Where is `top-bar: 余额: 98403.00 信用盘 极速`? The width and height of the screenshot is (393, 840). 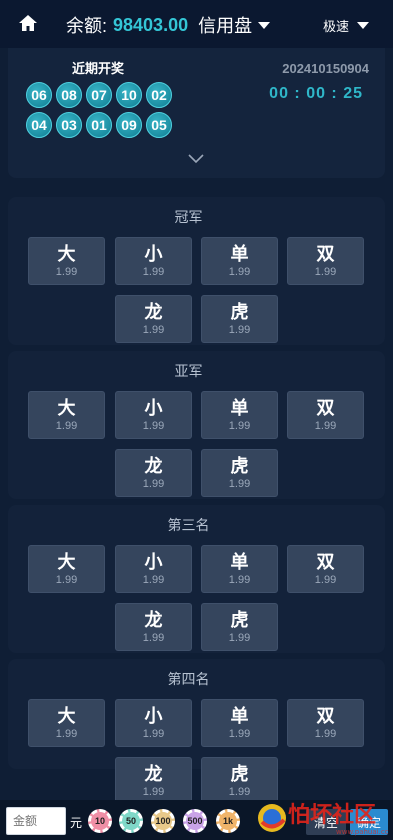
top-bar: 余额: 98403.00 信用盘 极速 is located at coordinates (196, 24).